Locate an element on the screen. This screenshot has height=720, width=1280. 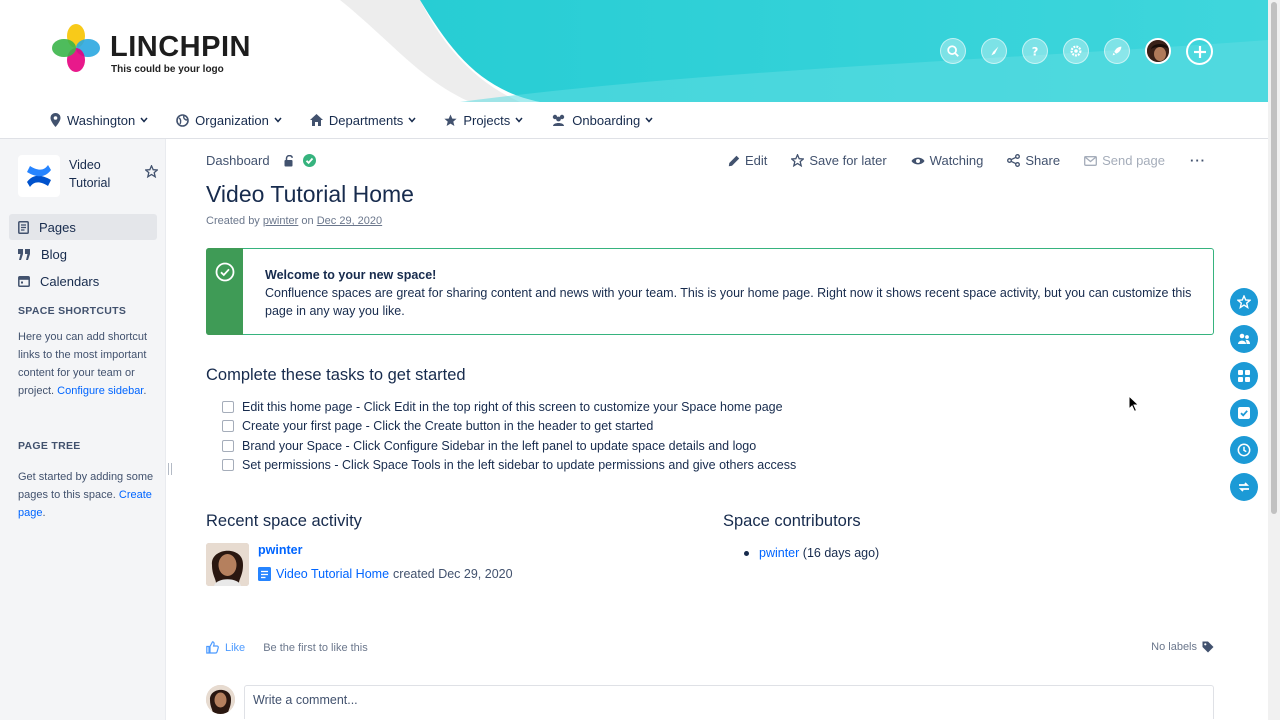
activity-page-link: Video Tutorial Home is located at coordinates (332, 574).